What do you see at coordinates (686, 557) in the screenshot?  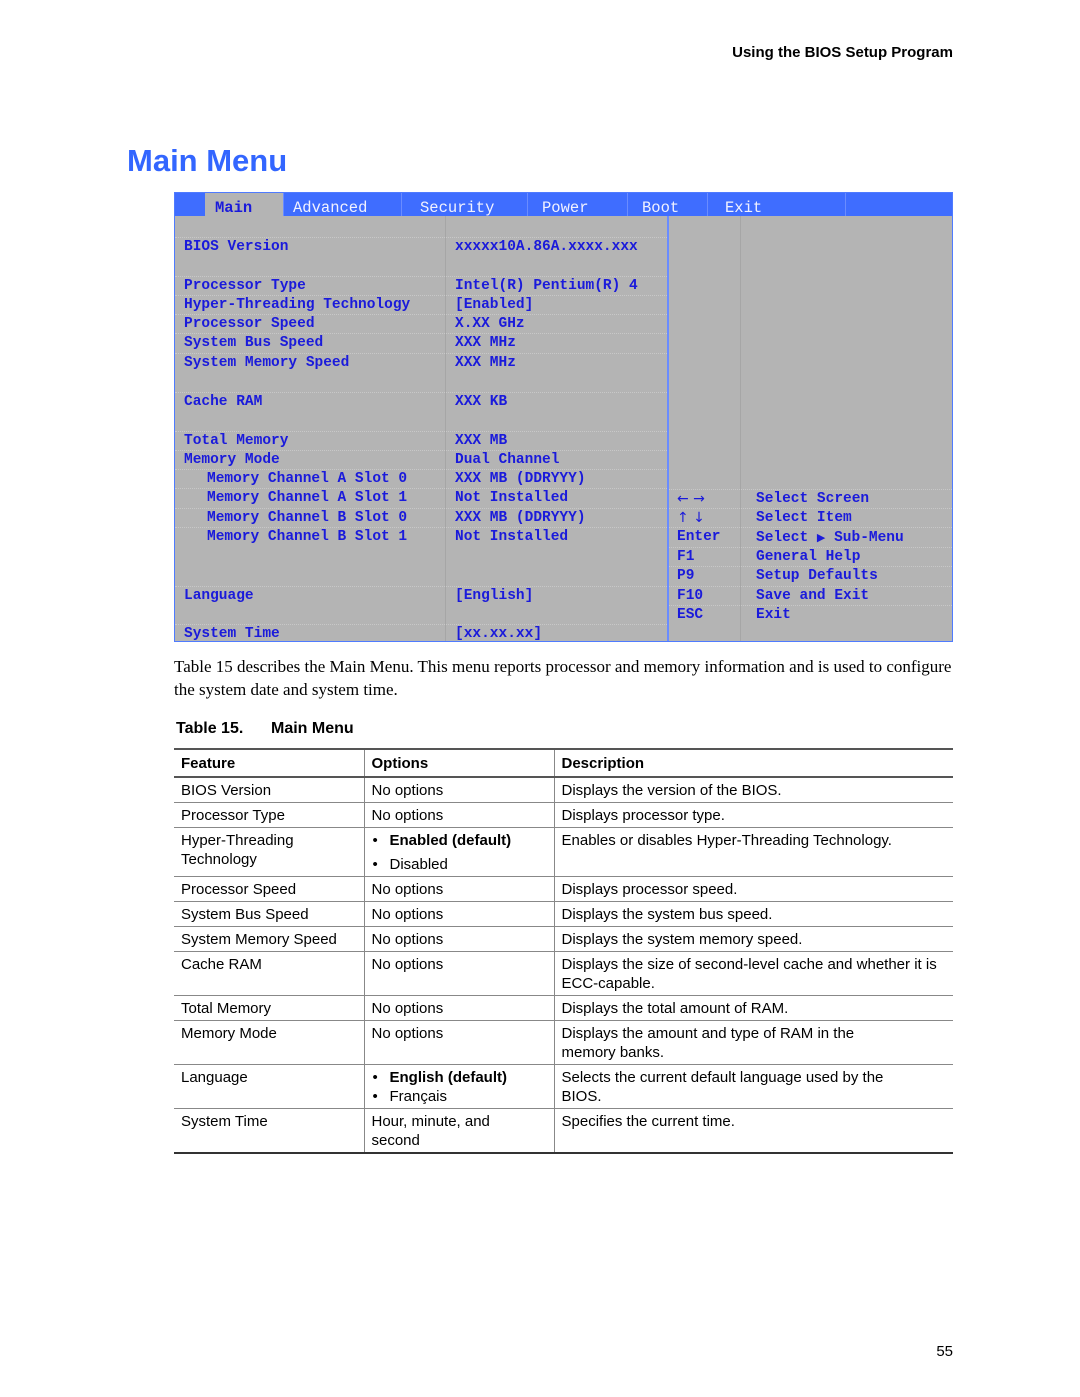 I see `help-key: F1` at bounding box center [686, 557].